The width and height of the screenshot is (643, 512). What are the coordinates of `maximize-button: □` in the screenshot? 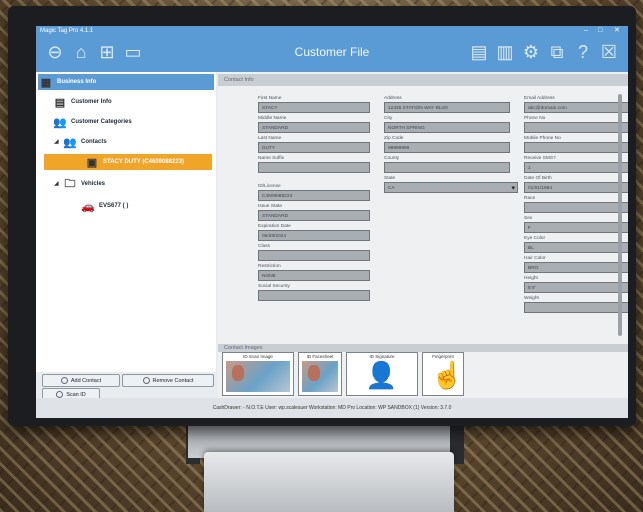 It's located at (600, 31).